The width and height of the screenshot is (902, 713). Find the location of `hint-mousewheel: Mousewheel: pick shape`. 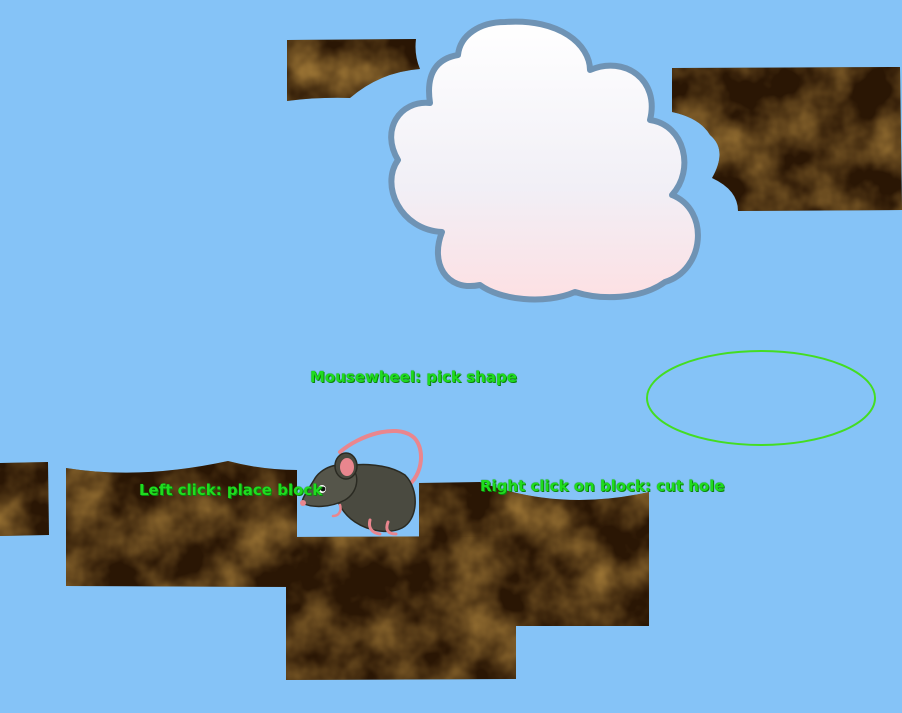

hint-mousewheel: Mousewheel: pick shape is located at coordinates (413, 377).